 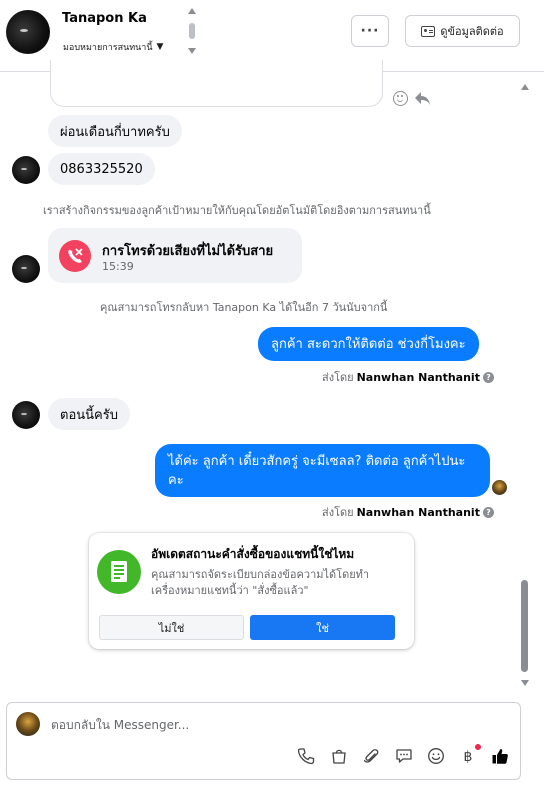 What do you see at coordinates (192, 51) in the screenshot?
I see `next-conversation-icon` at bounding box center [192, 51].